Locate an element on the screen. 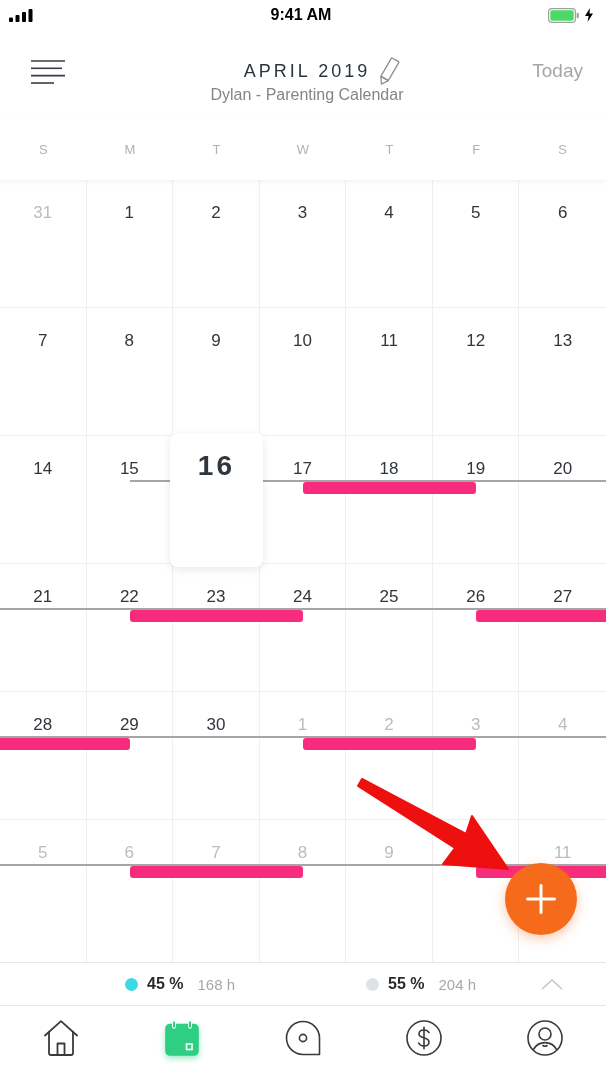 The height and width of the screenshot is (1077, 606). plus-icon is located at coordinates (541, 899).